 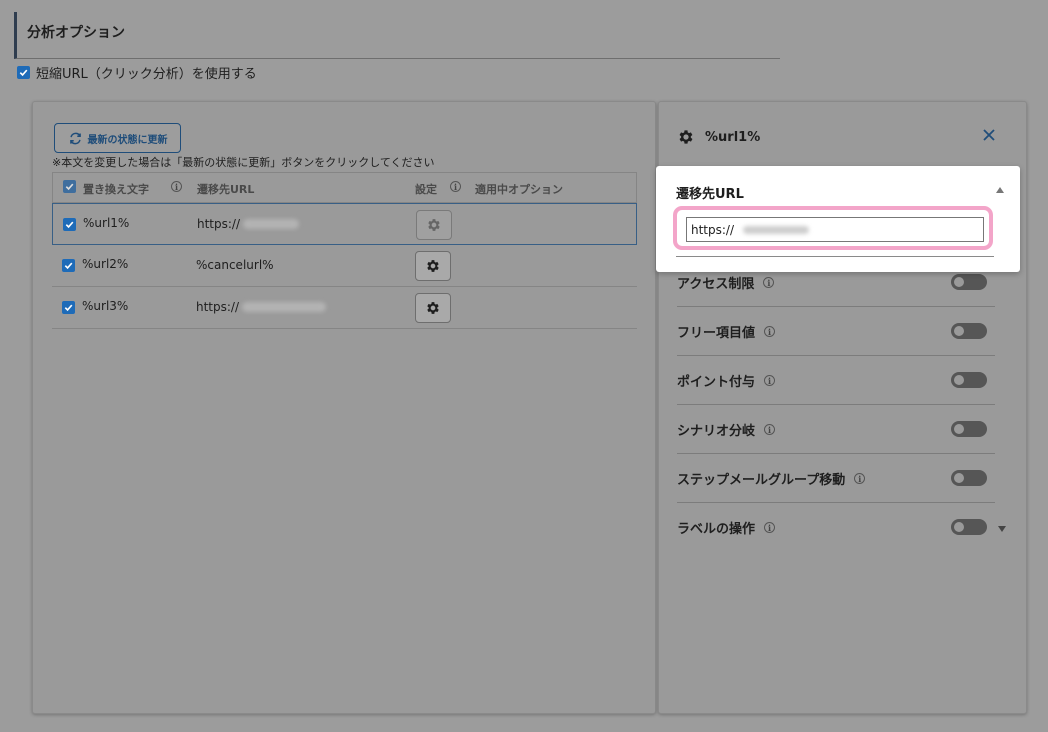 What do you see at coordinates (733, 137) in the screenshot?
I see `settings-panel-title: %url1%` at bounding box center [733, 137].